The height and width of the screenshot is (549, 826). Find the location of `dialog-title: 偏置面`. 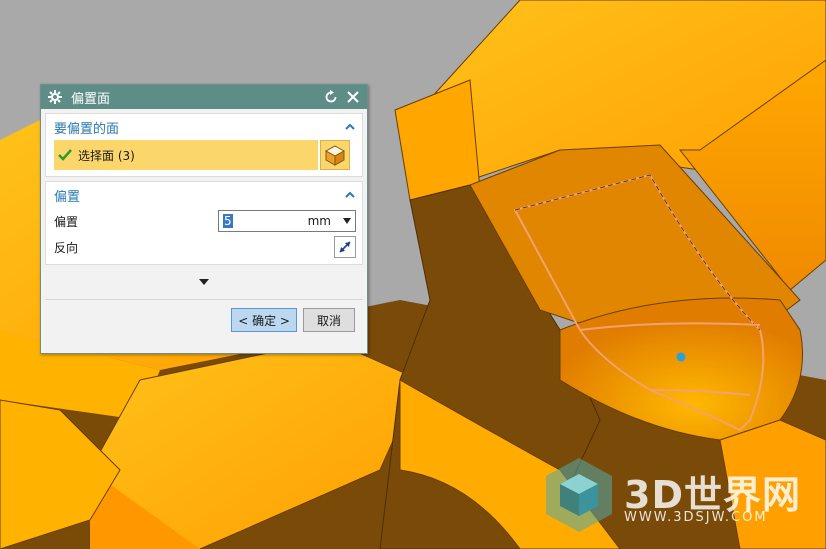

dialog-title: 偏置面 is located at coordinates (91, 99).